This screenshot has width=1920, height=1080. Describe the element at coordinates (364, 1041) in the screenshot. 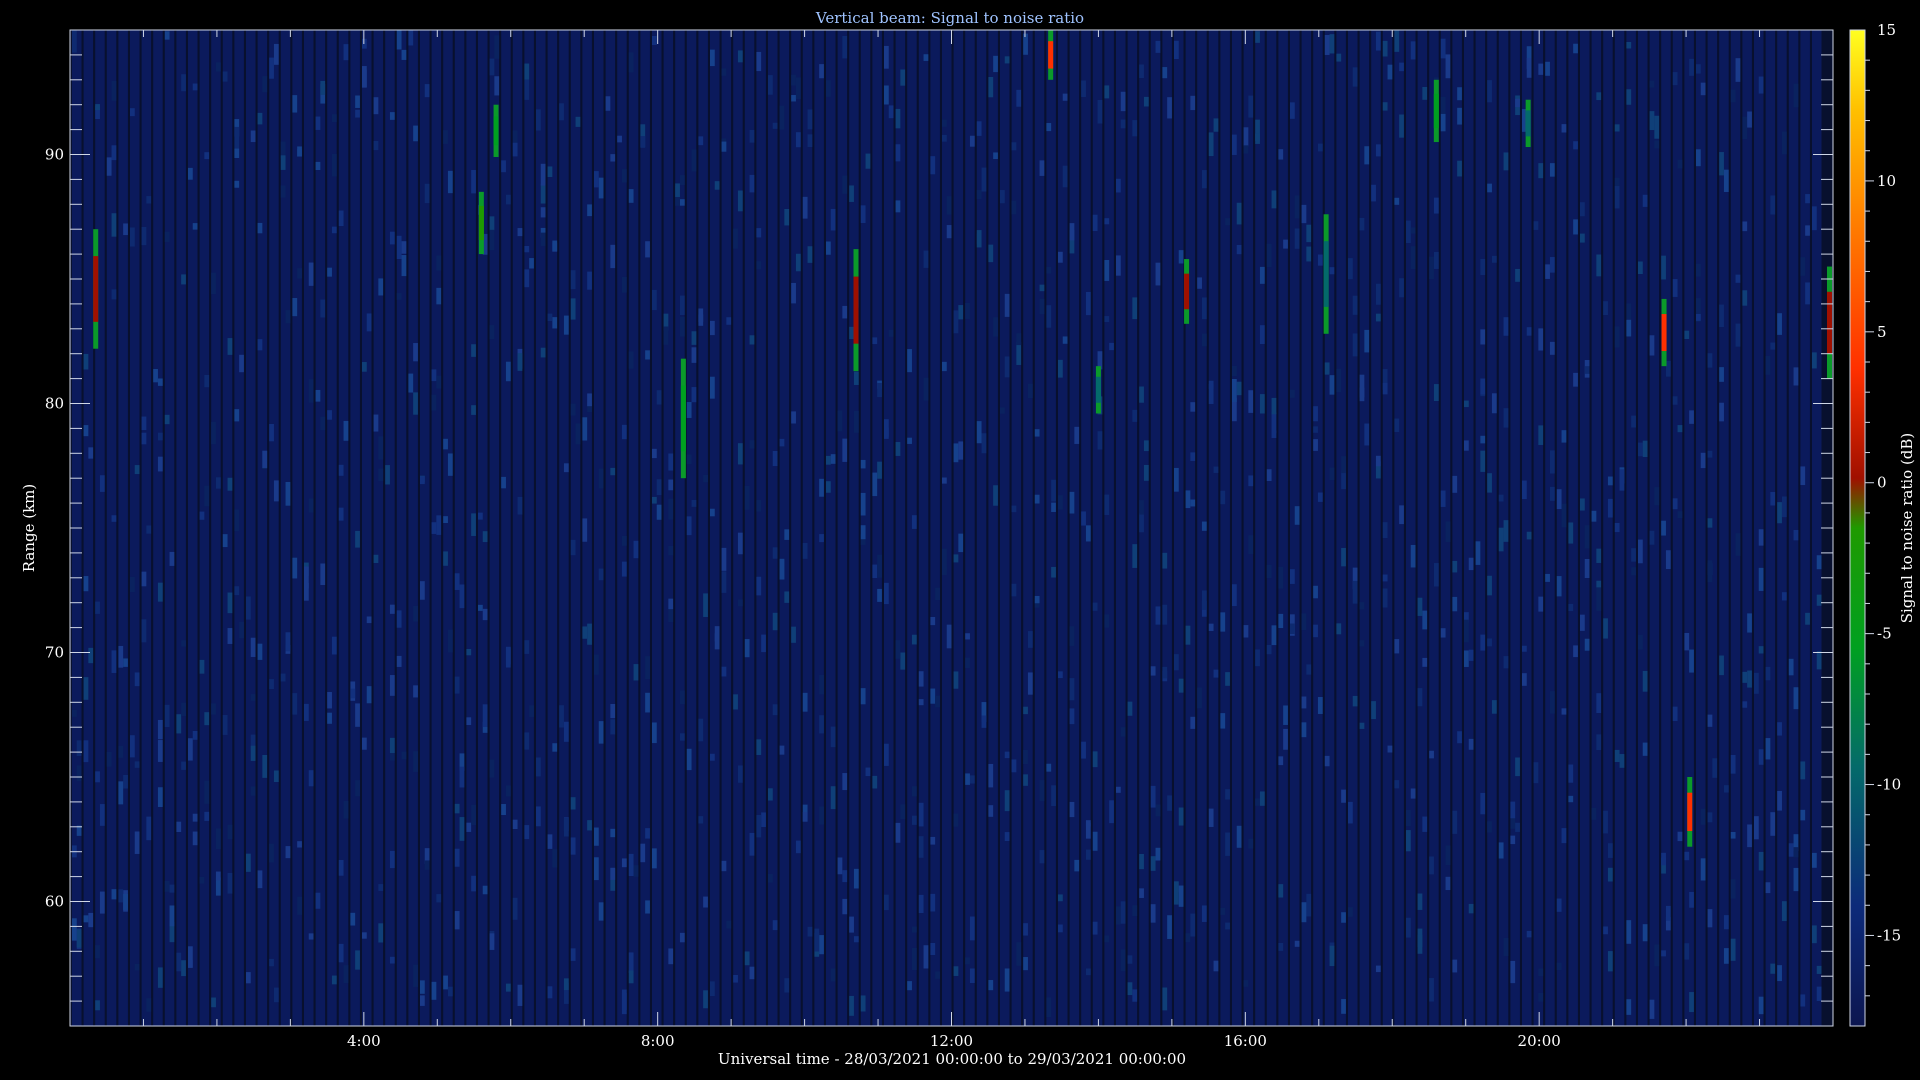

I see `x-tick-label: 4:00` at that location.